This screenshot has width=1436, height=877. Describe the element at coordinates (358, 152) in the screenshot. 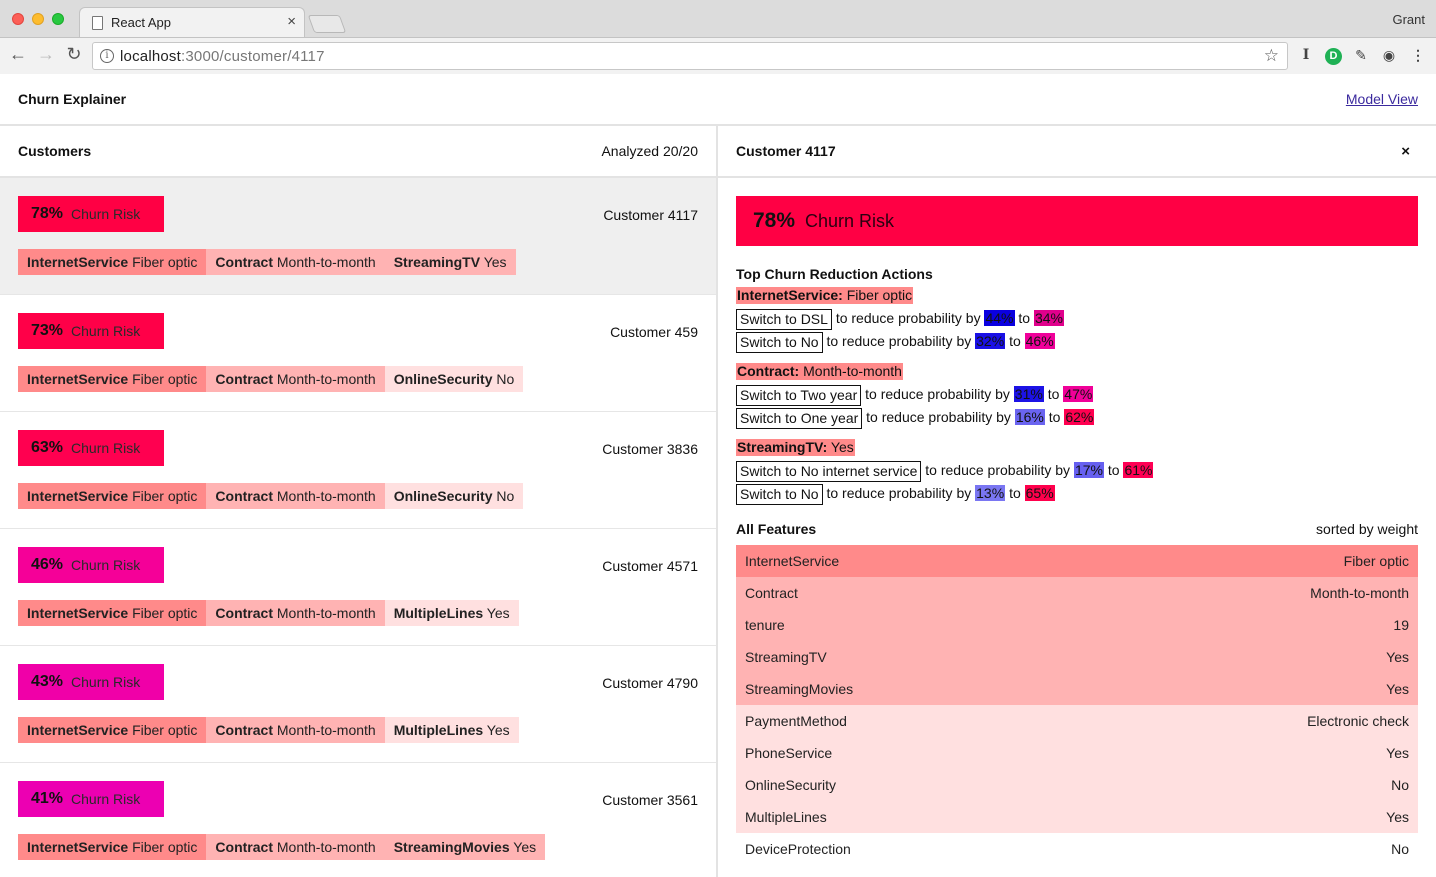

I see `customers-header: Customers Analyzed 20/20` at that location.